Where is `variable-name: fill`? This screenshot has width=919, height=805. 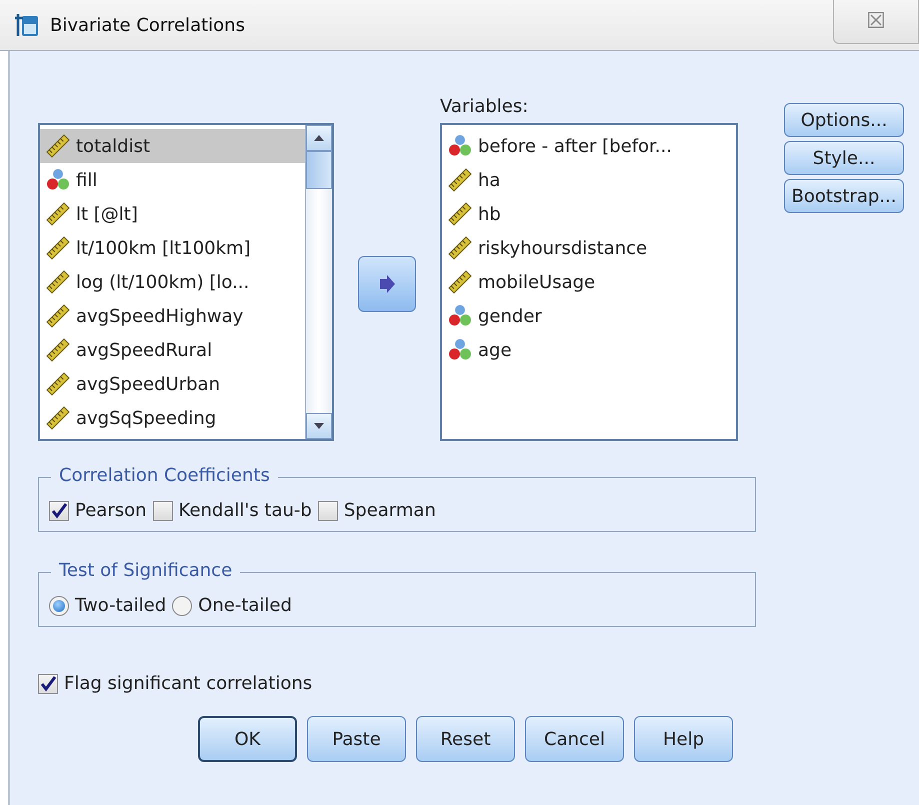
variable-name: fill is located at coordinates (87, 180).